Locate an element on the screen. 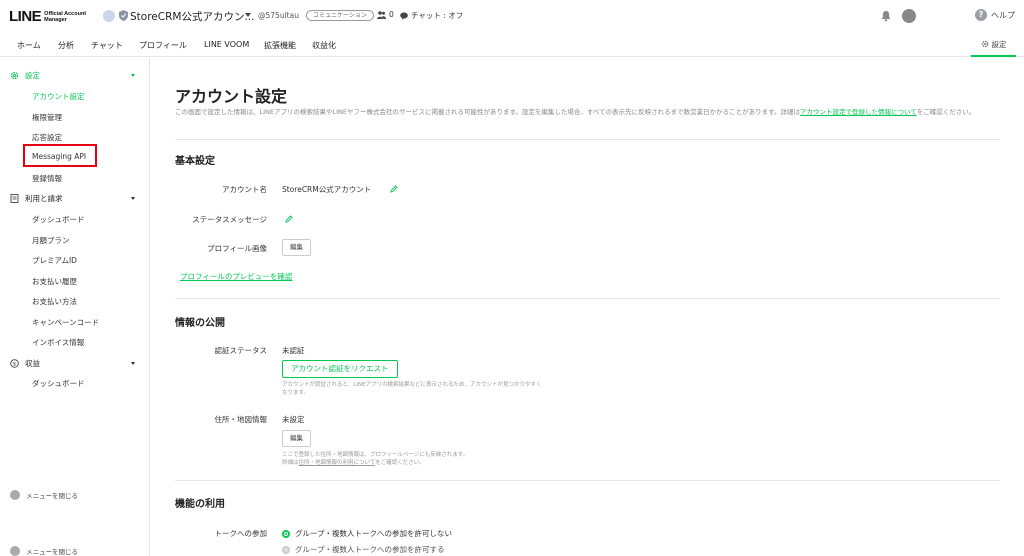 This screenshot has height=556, width=1024. friend-count: 0 is located at coordinates (385, 14).